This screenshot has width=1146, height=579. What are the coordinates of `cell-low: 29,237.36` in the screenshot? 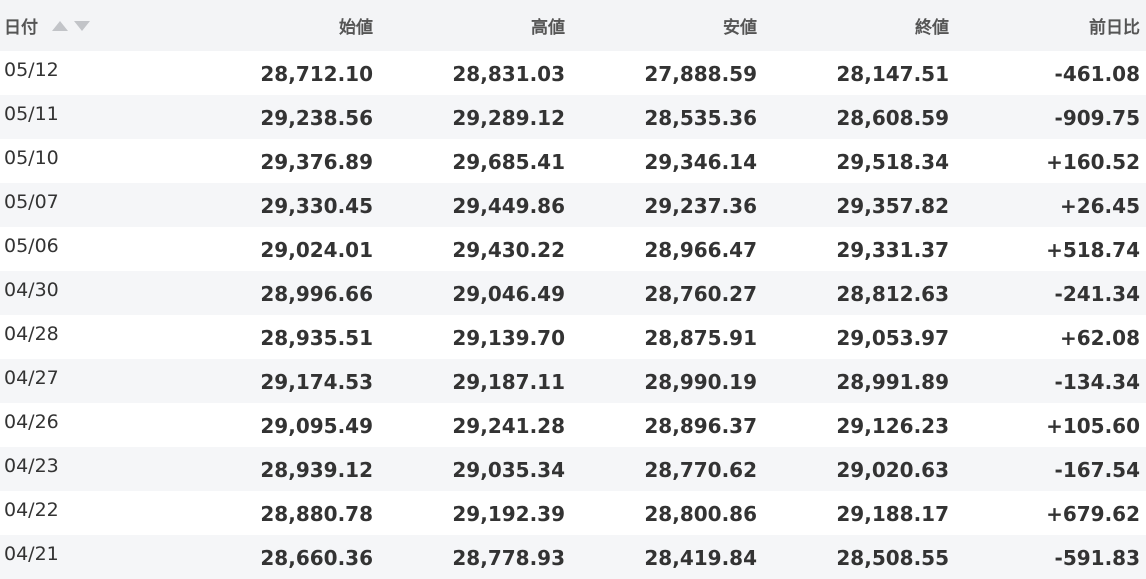 It's located at (700, 206).